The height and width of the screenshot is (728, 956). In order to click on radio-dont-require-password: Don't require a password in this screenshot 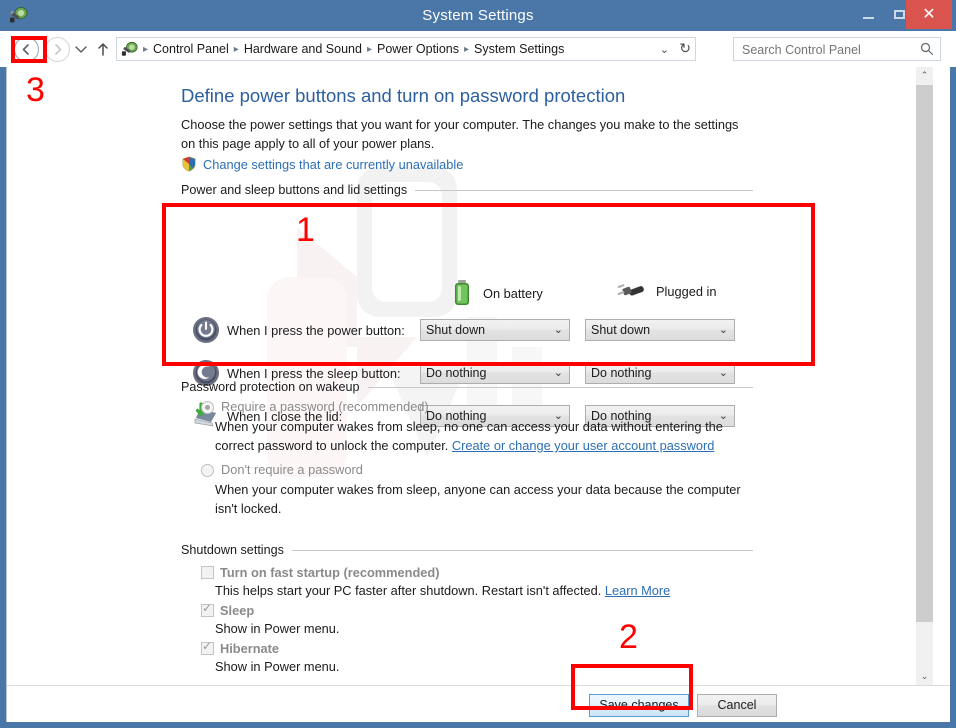, I will do `click(282, 469)`.